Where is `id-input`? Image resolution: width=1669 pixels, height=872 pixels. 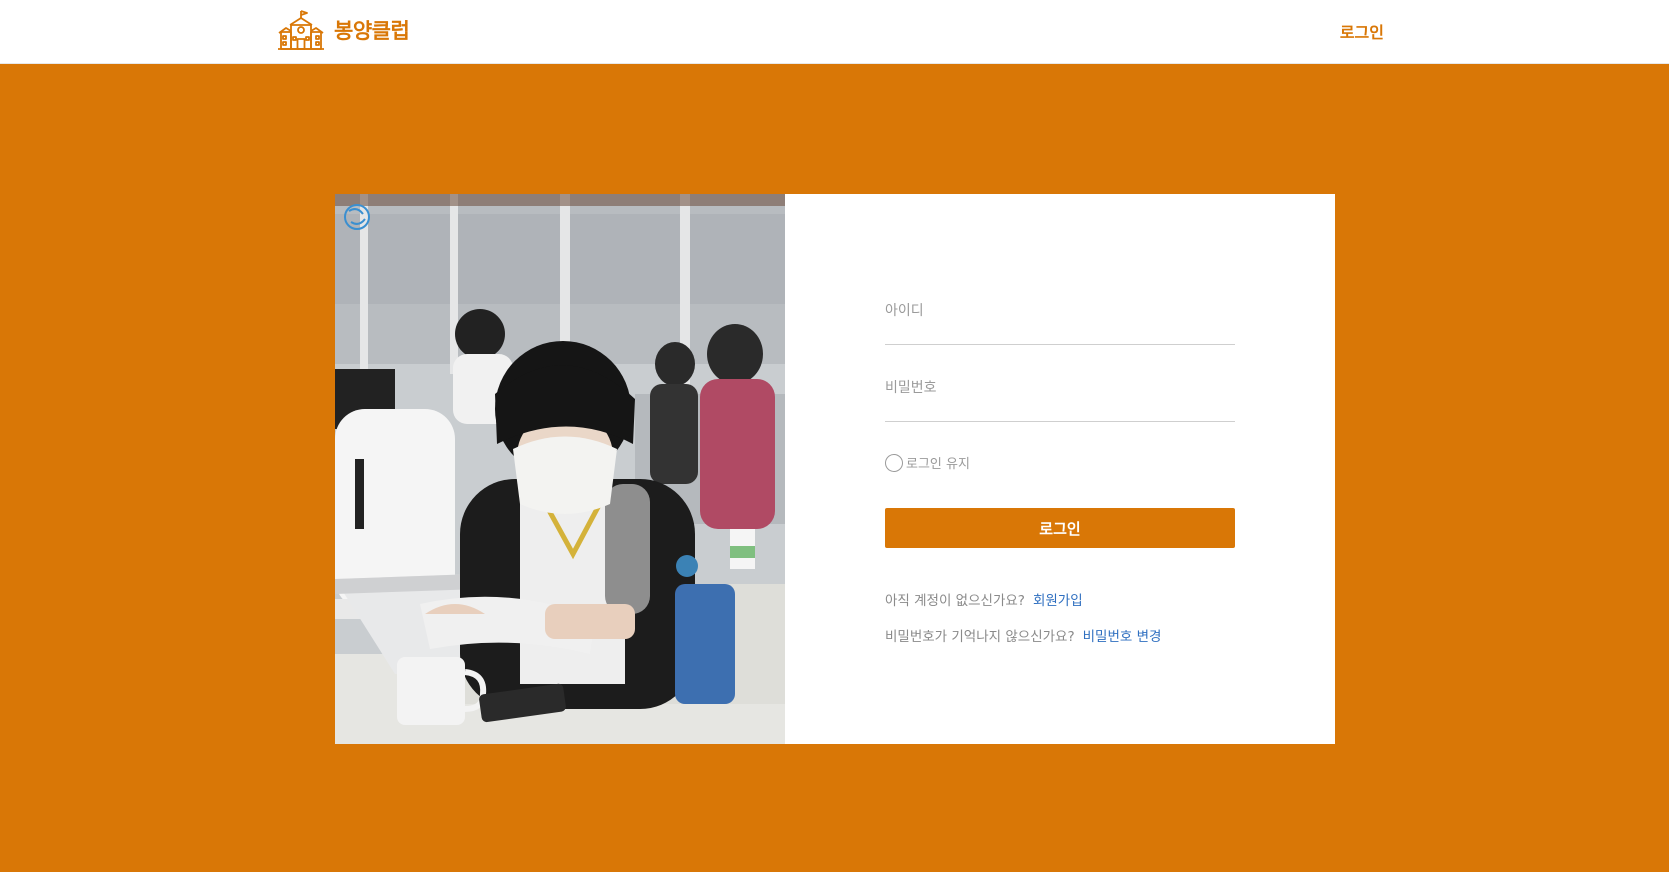
id-input is located at coordinates (1060, 311).